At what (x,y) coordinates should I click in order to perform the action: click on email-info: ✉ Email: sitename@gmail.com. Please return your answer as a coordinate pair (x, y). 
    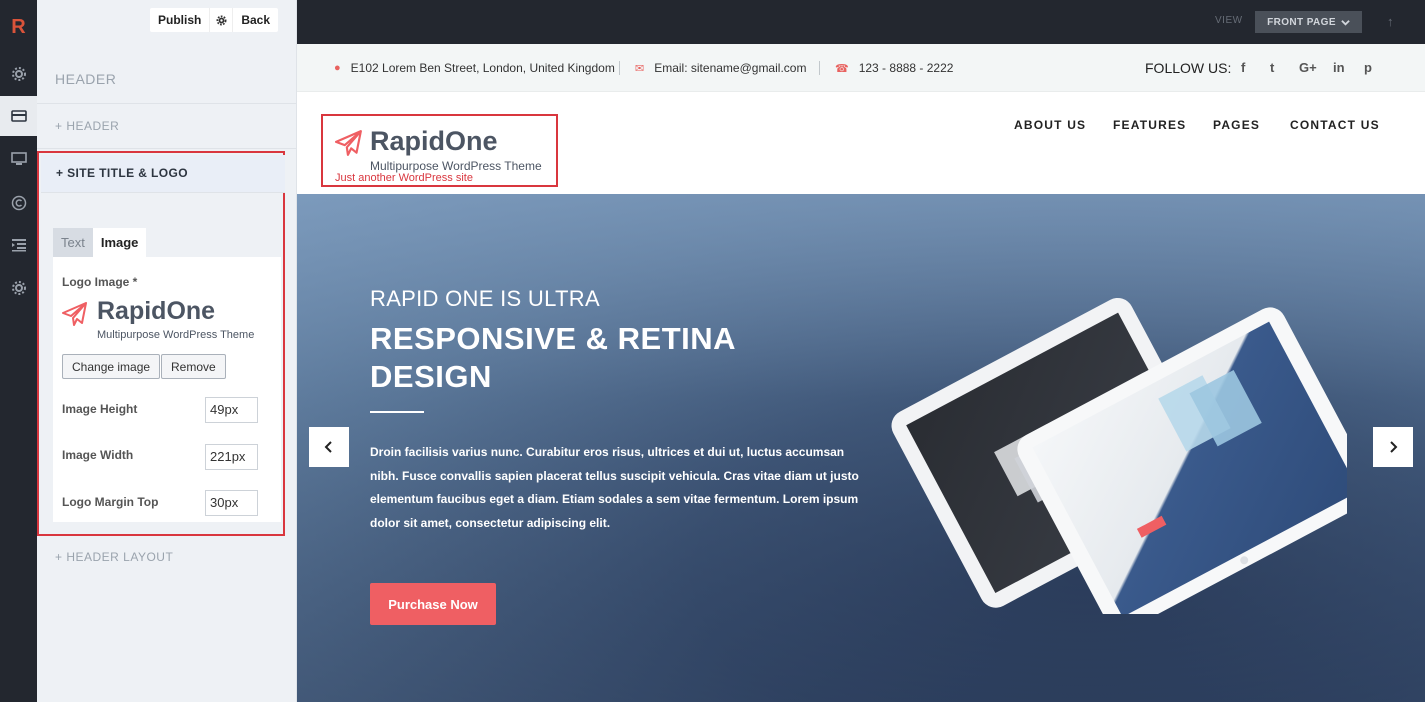
    Looking at the image, I should click on (720, 68).